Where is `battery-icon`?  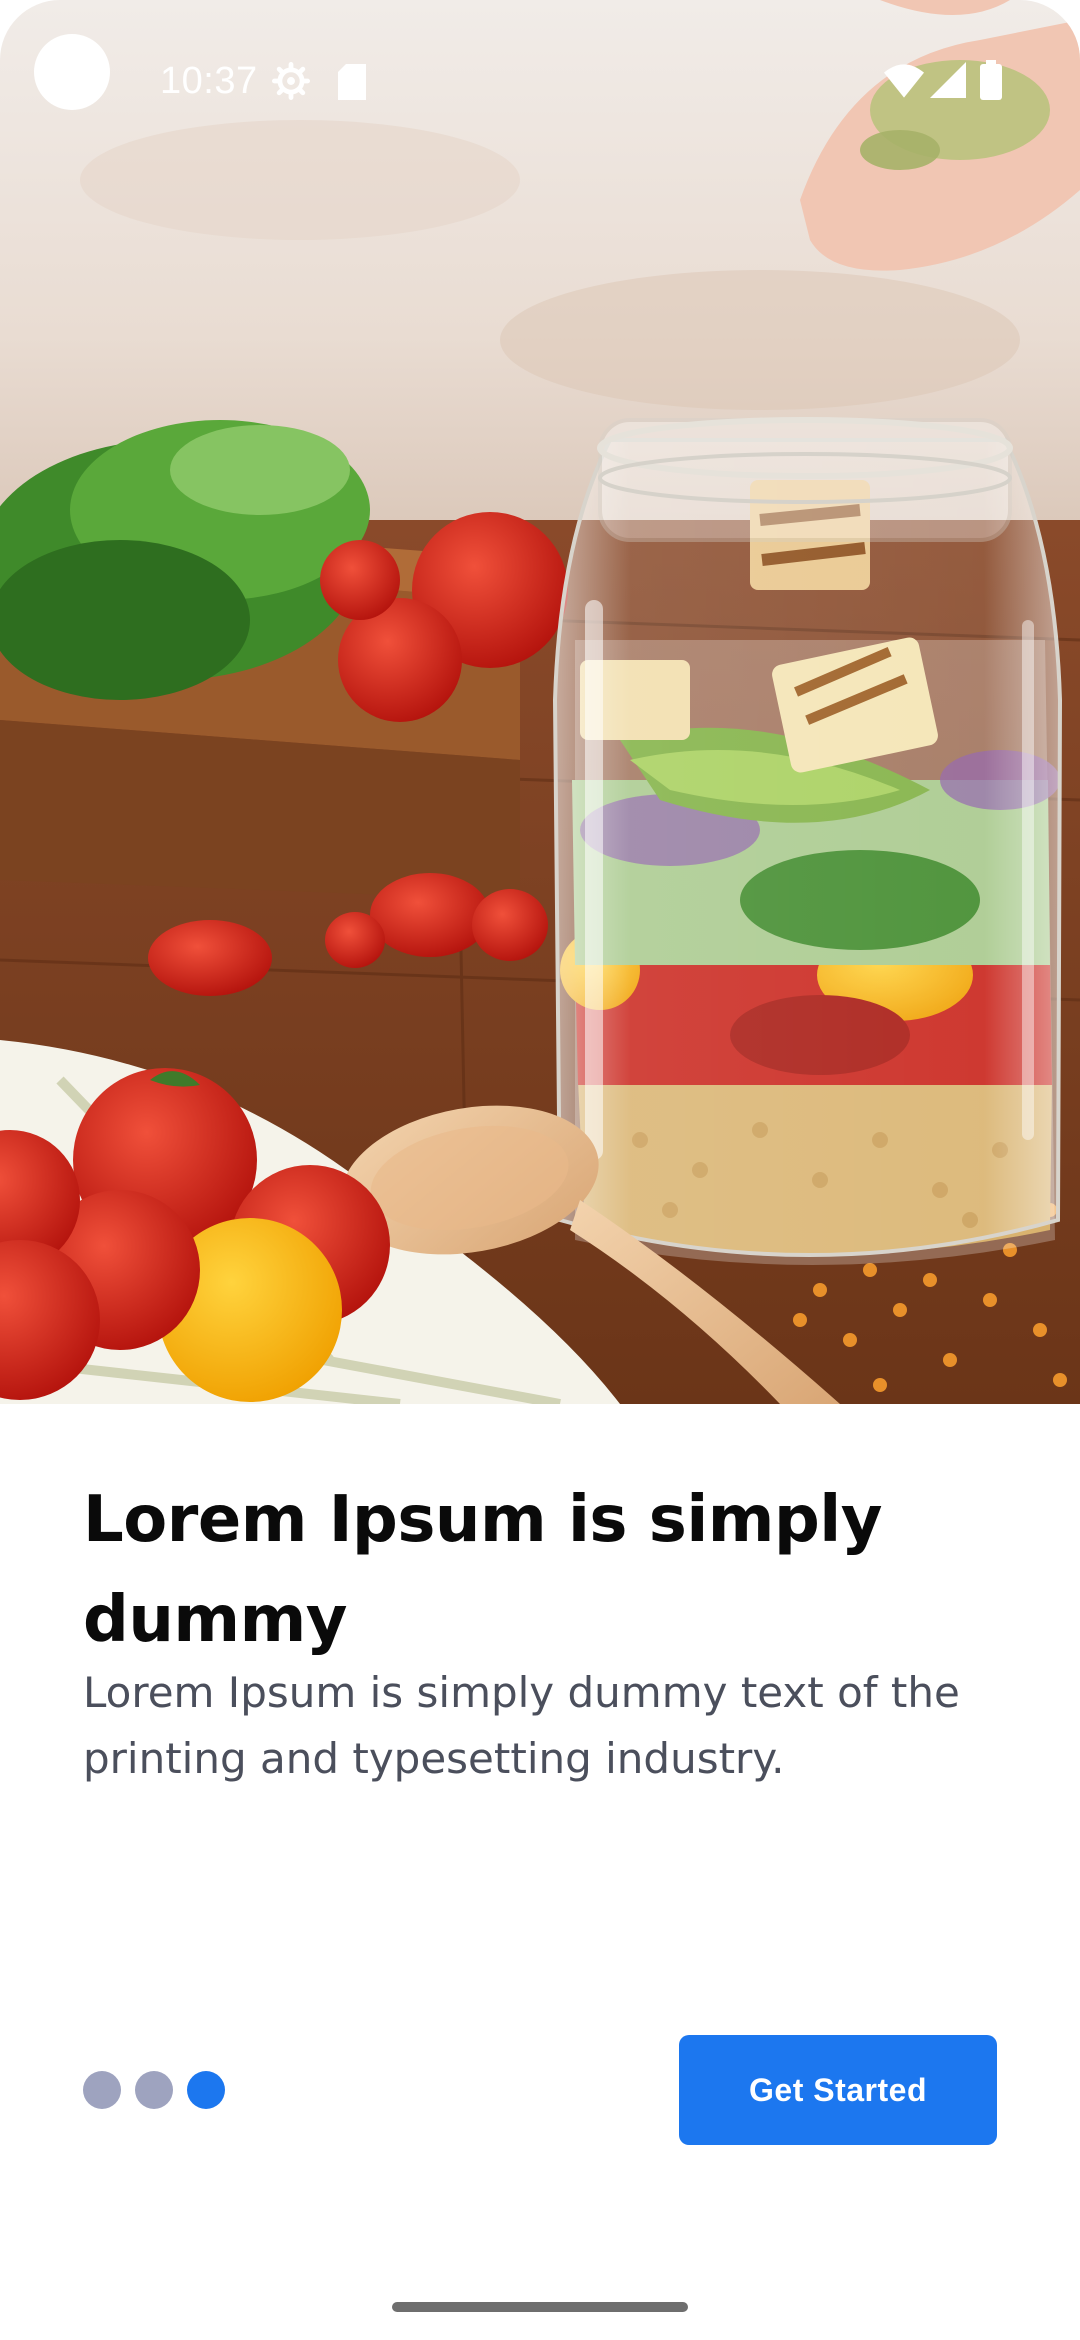 battery-icon is located at coordinates (991, 80).